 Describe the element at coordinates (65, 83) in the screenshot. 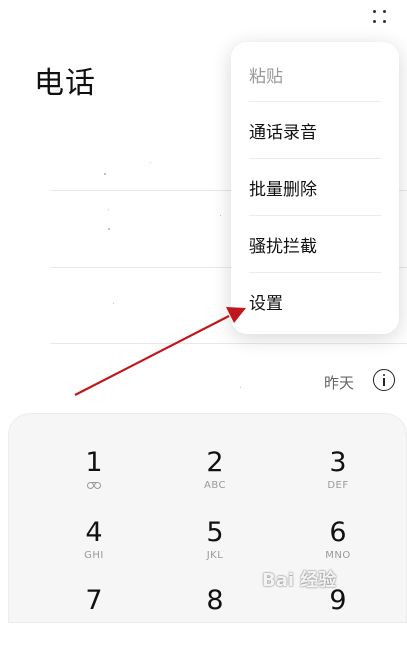

I see `page-title: 电话` at that location.